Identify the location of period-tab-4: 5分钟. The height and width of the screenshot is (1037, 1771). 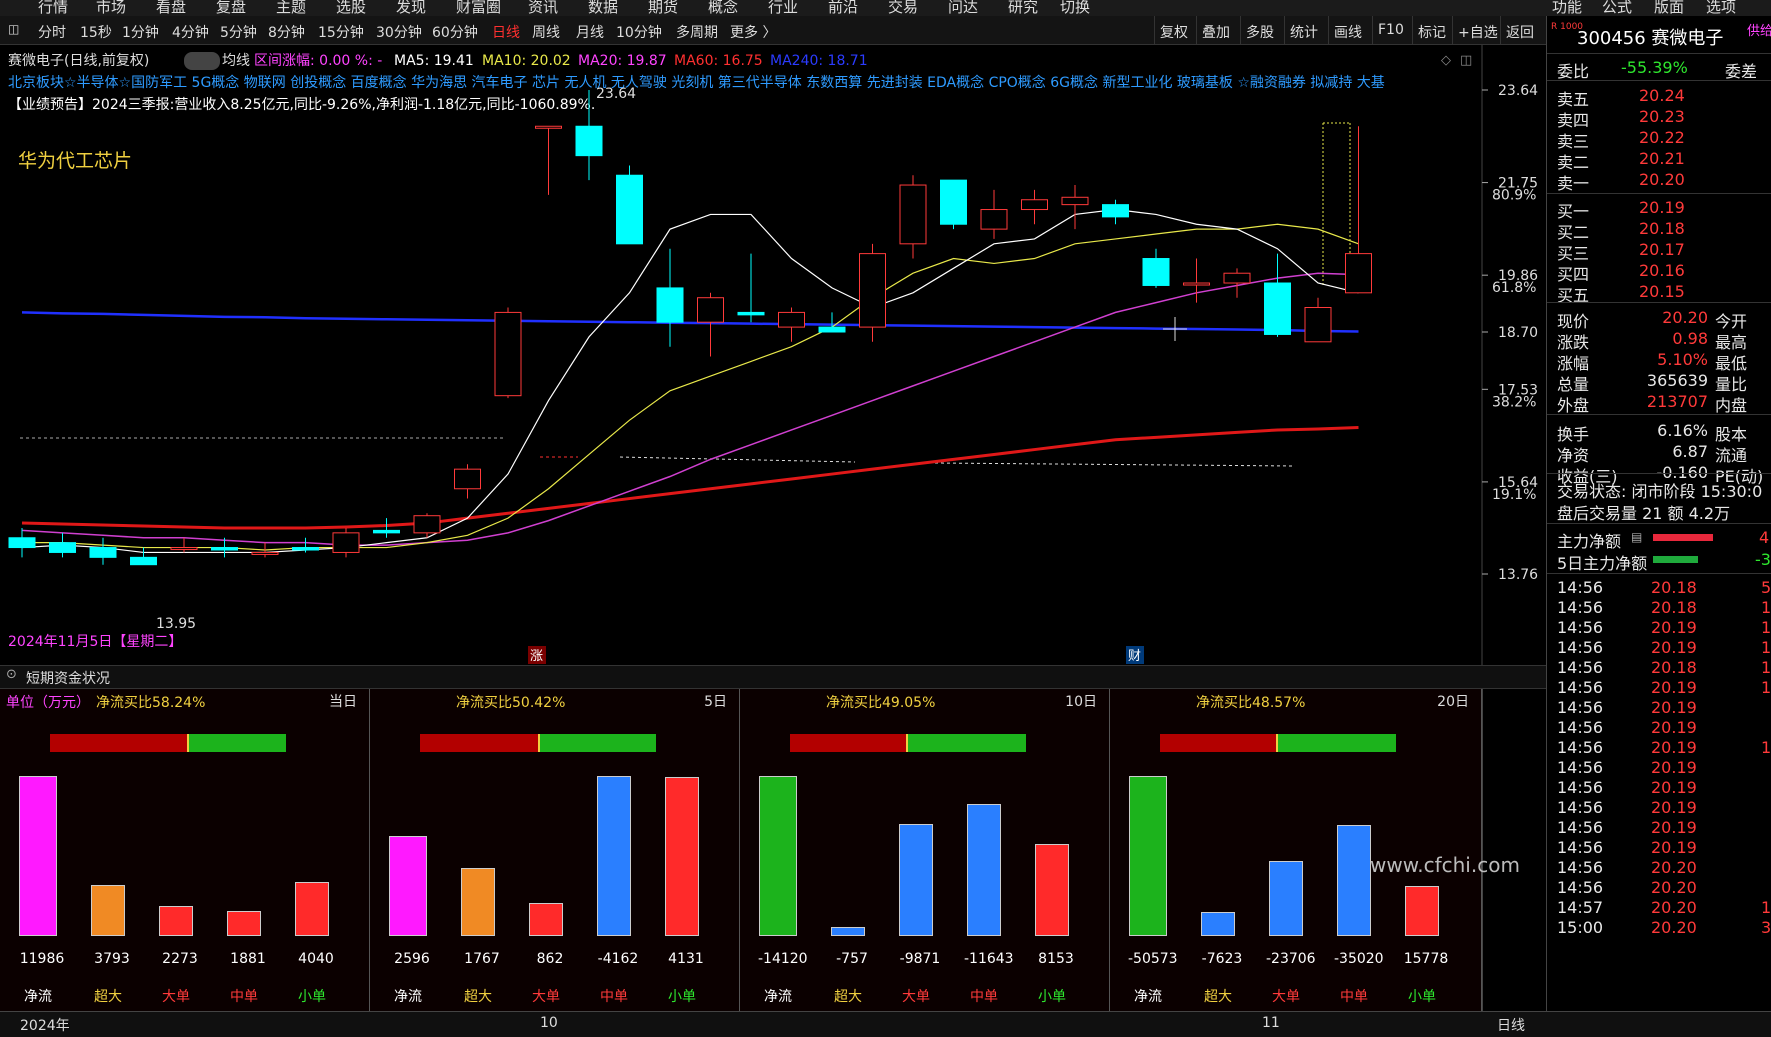
(238, 32).